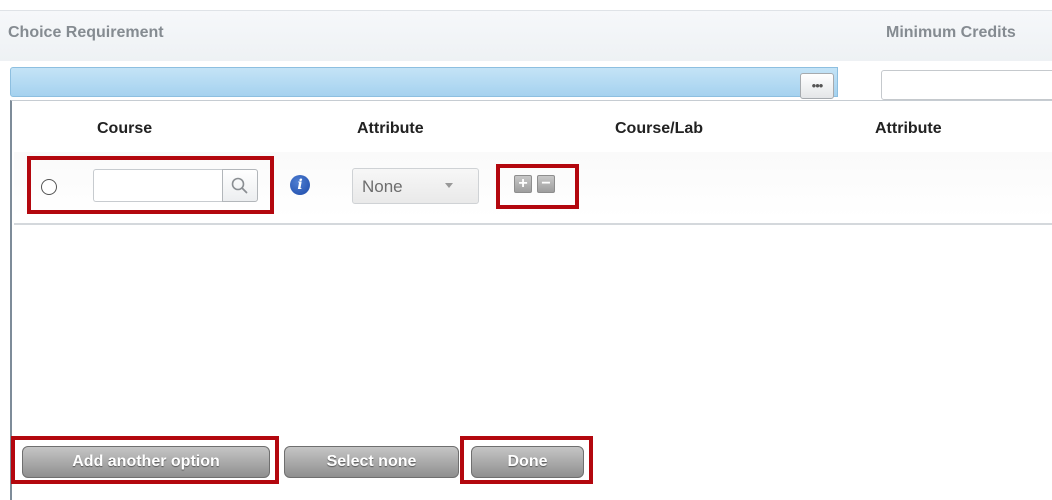 The image size is (1052, 500). Describe the element at coordinates (966, 85) in the screenshot. I see `minimum-credits-input` at that location.